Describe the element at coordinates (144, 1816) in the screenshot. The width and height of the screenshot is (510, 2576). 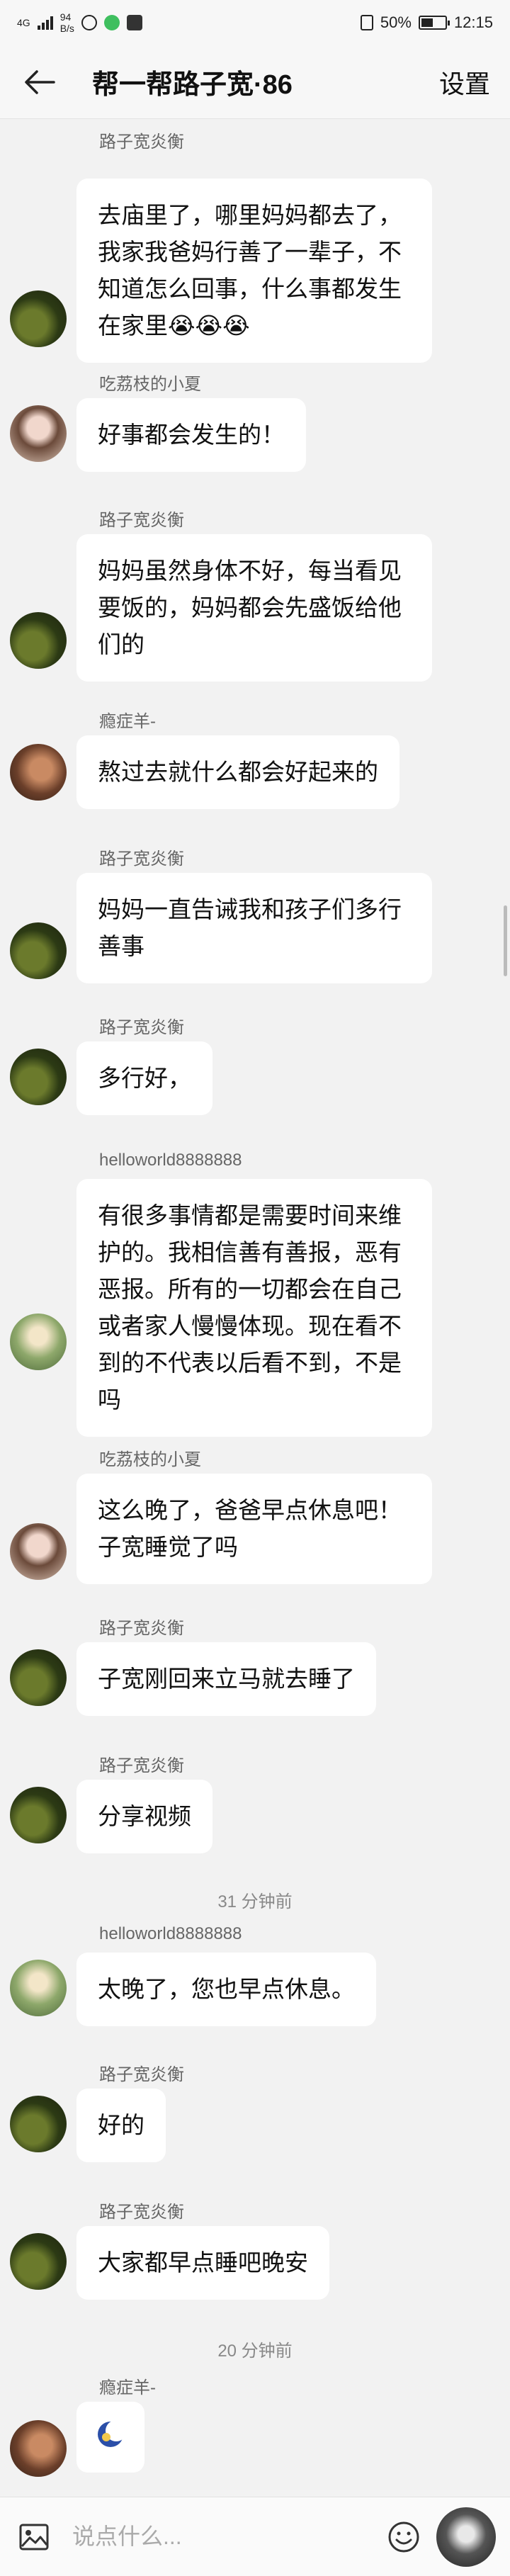
I see `message-bubble: 分享视频` at that location.